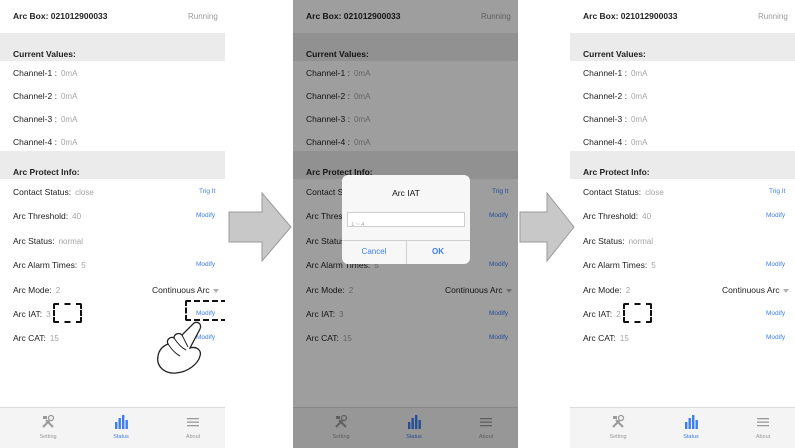  I want to click on modify-cat-button: Modify, so click(775, 337).